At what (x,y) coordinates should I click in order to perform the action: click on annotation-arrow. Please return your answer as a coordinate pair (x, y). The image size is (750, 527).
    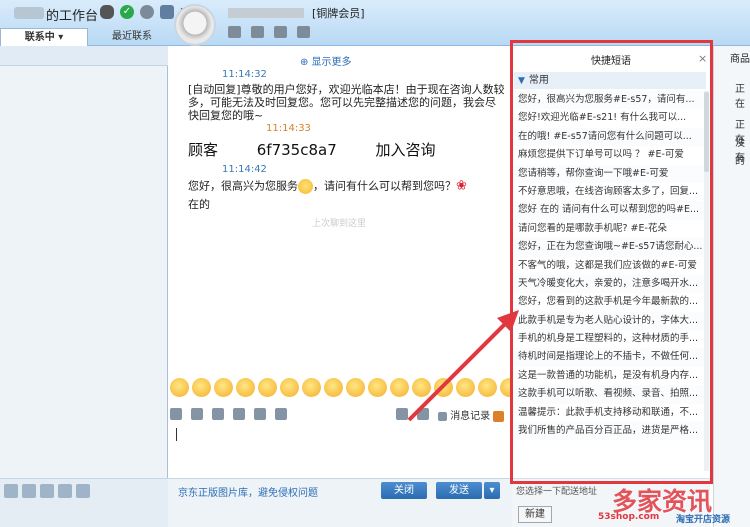
    Looking at the image, I should click on (463, 366).